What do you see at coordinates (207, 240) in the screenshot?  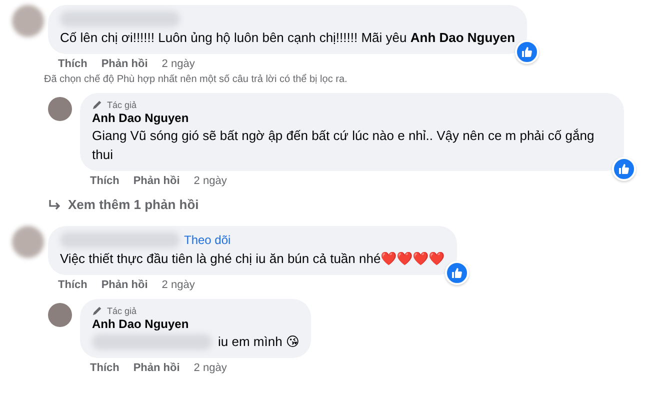 I see `follow-link: Theo dõi` at bounding box center [207, 240].